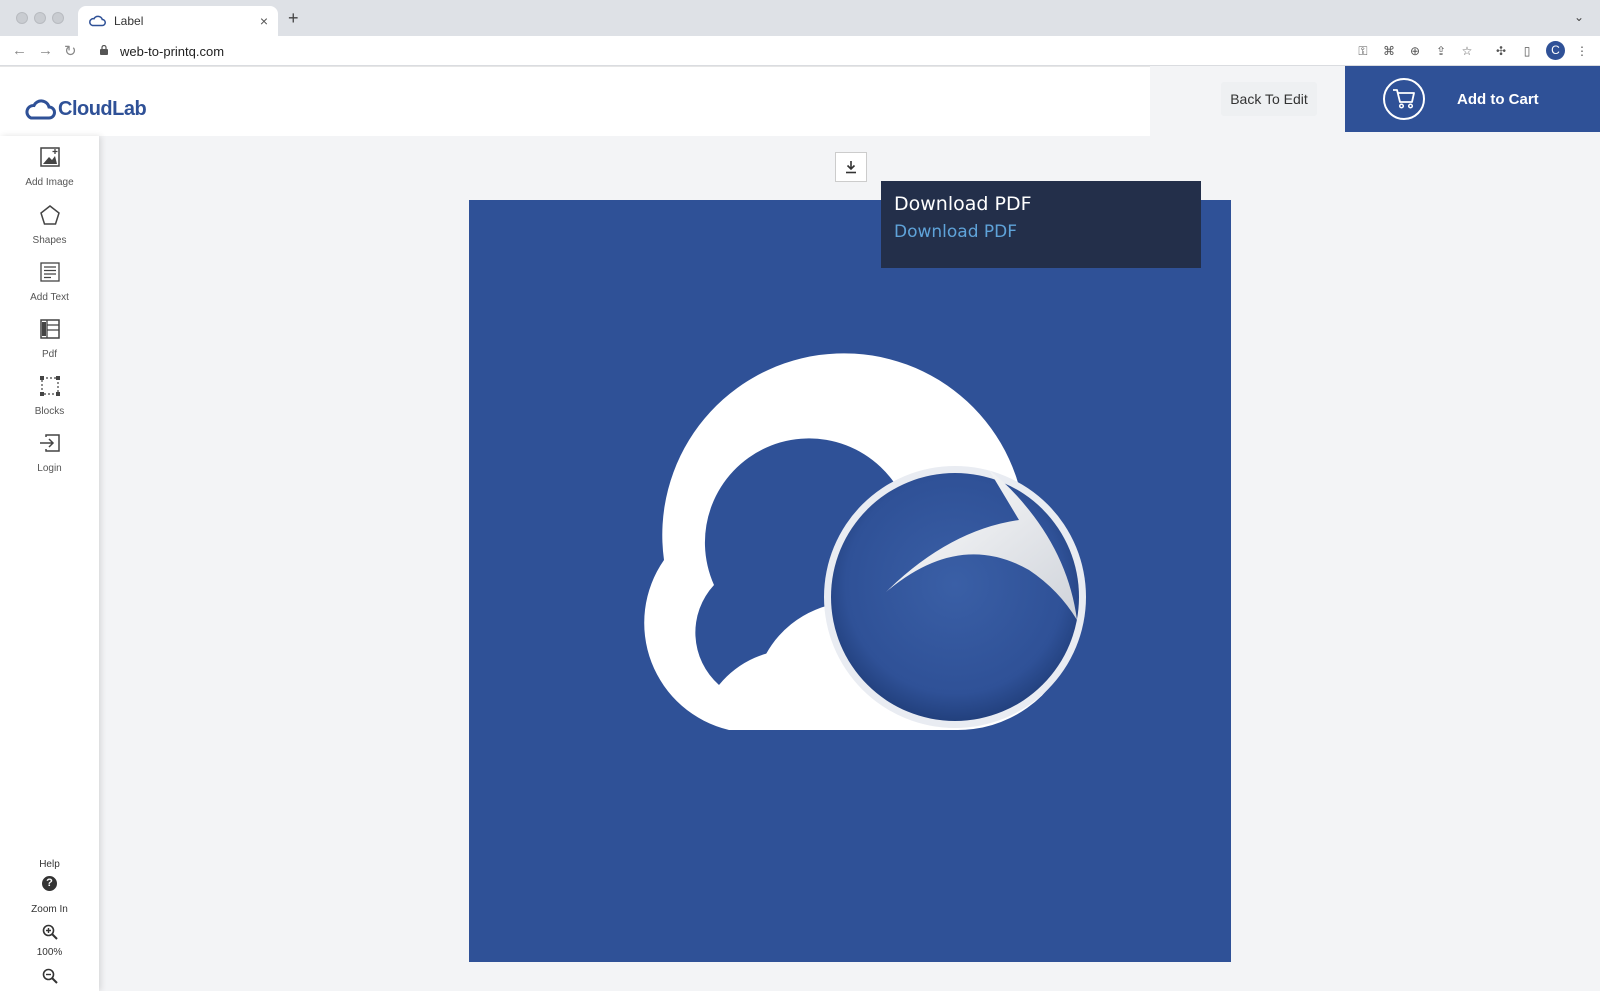  What do you see at coordinates (293, 18) in the screenshot?
I see `new-tab-icon: +` at bounding box center [293, 18].